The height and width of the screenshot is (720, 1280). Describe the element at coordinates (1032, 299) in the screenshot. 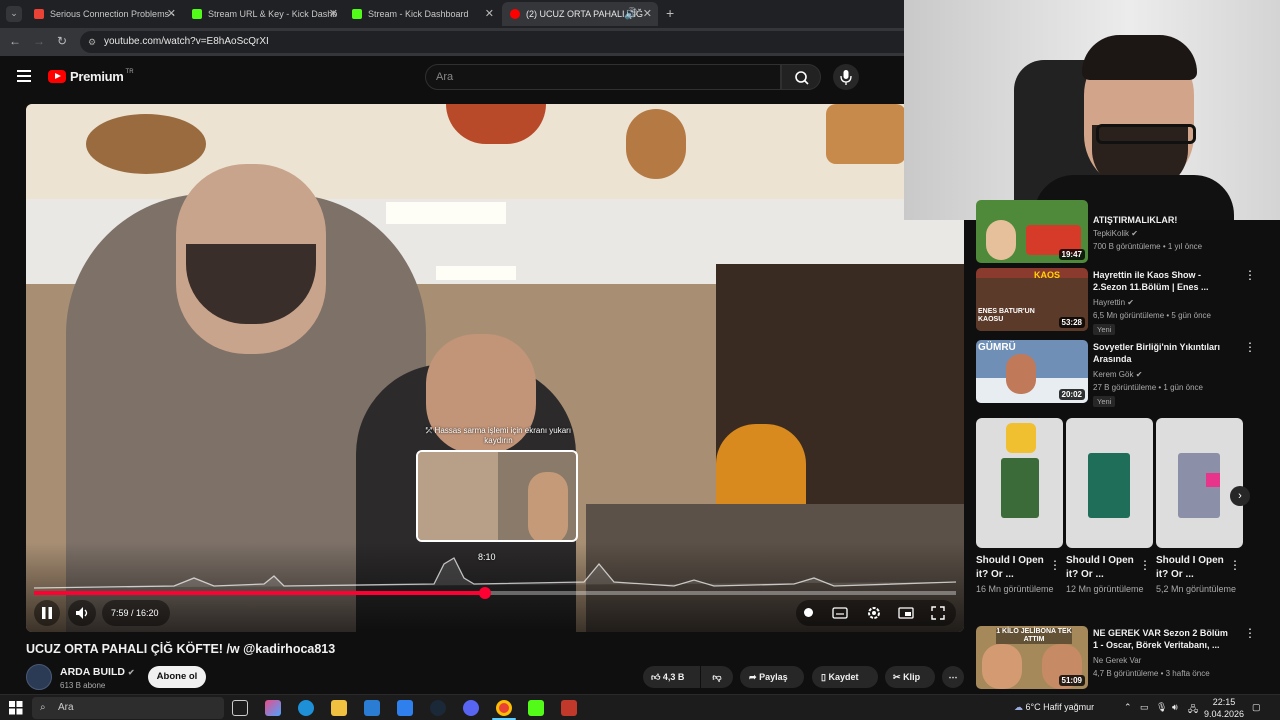

I see `recommendation-thumbnail: KAOS ENES BATUR'UN KAOSU 53:28` at that location.